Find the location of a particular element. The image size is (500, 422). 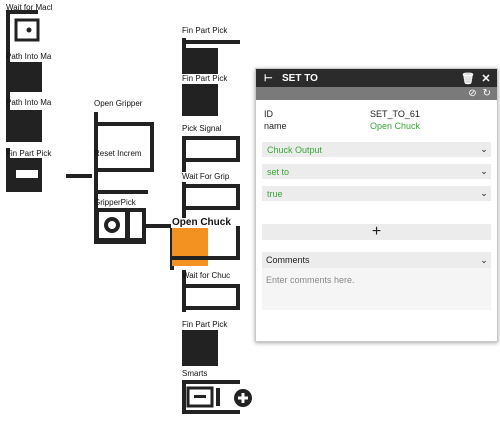

id-label: ID is located at coordinates (268, 114).